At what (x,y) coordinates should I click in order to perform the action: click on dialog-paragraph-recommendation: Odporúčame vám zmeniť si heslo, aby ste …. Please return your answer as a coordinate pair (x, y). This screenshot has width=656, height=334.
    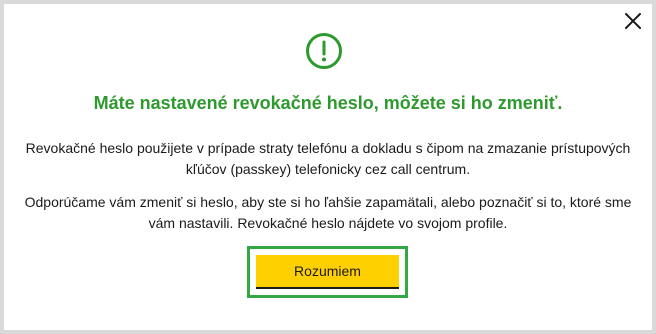
    Looking at the image, I should click on (328, 212).